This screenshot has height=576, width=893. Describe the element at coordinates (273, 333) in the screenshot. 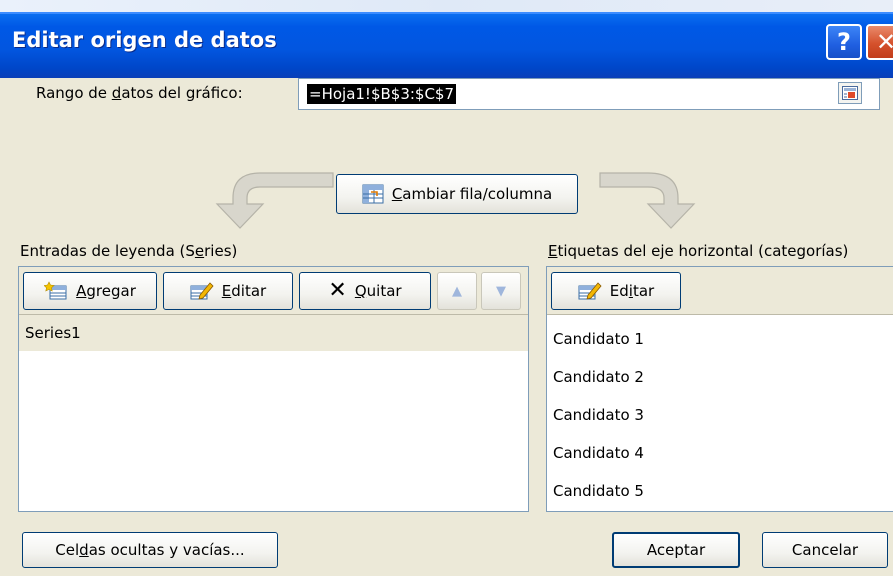

I see `series-list-item: Series1` at that location.